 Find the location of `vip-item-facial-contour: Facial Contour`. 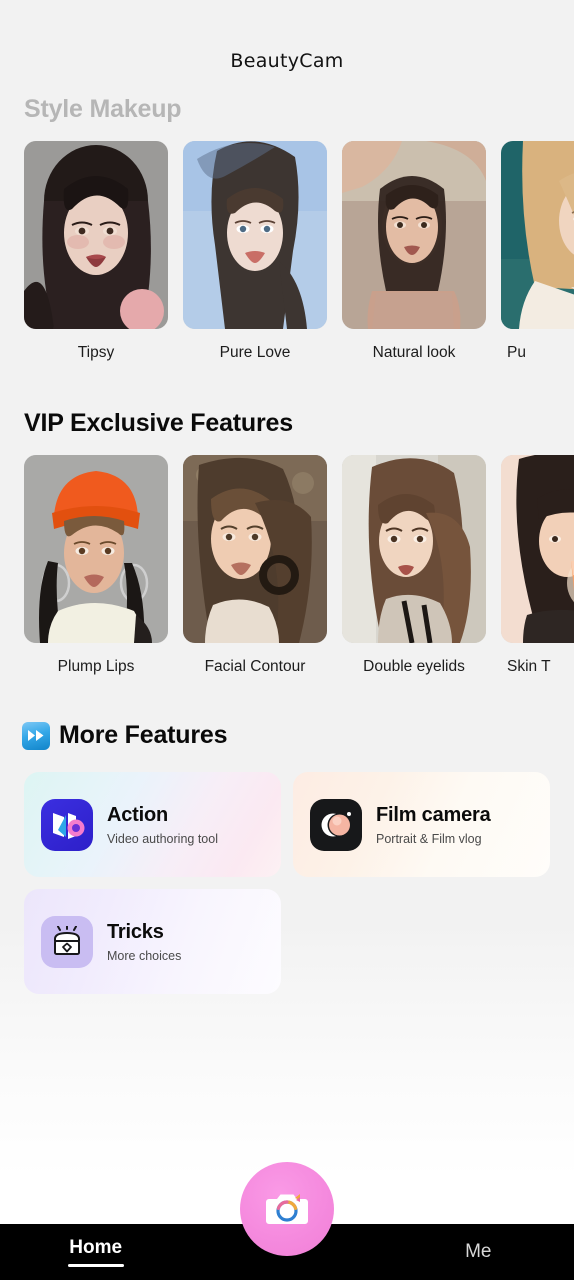

vip-item-facial-contour: Facial Contour is located at coordinates (255, 565).